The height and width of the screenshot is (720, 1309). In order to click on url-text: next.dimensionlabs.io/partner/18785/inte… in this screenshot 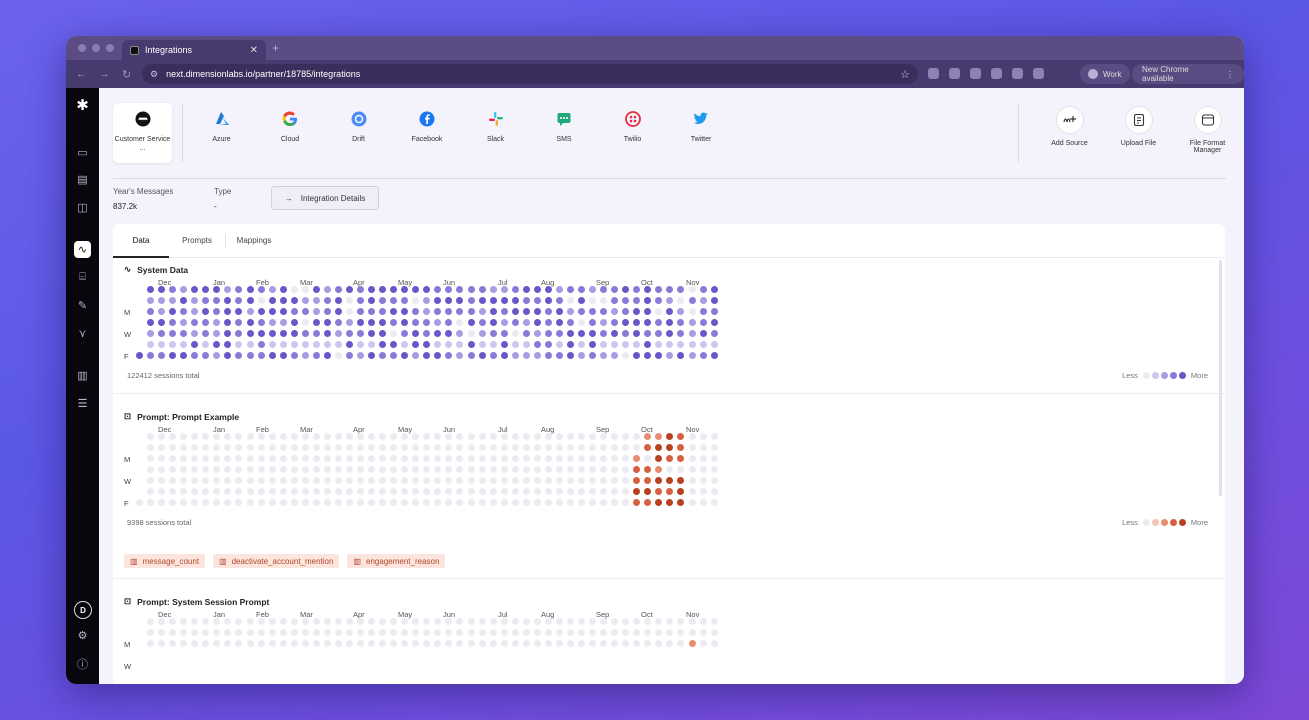, I will do `click(263, 74)`.